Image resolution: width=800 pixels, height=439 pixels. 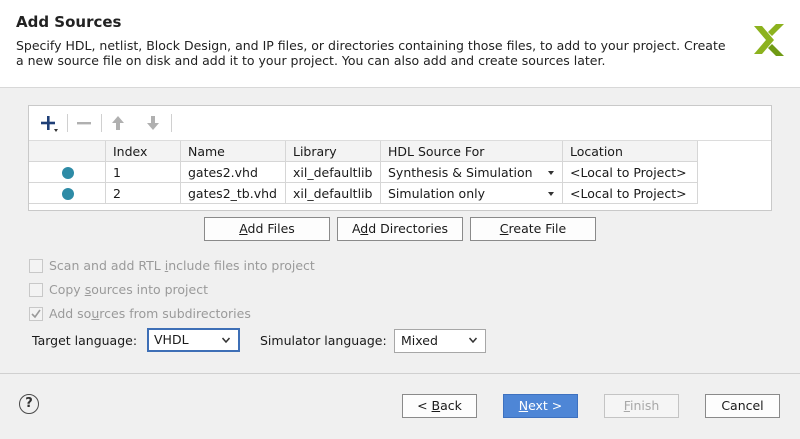 What do you see at coordinates (400, 373) in the screenshot?
I see `footer-separator` at bounding box center [400, 373].